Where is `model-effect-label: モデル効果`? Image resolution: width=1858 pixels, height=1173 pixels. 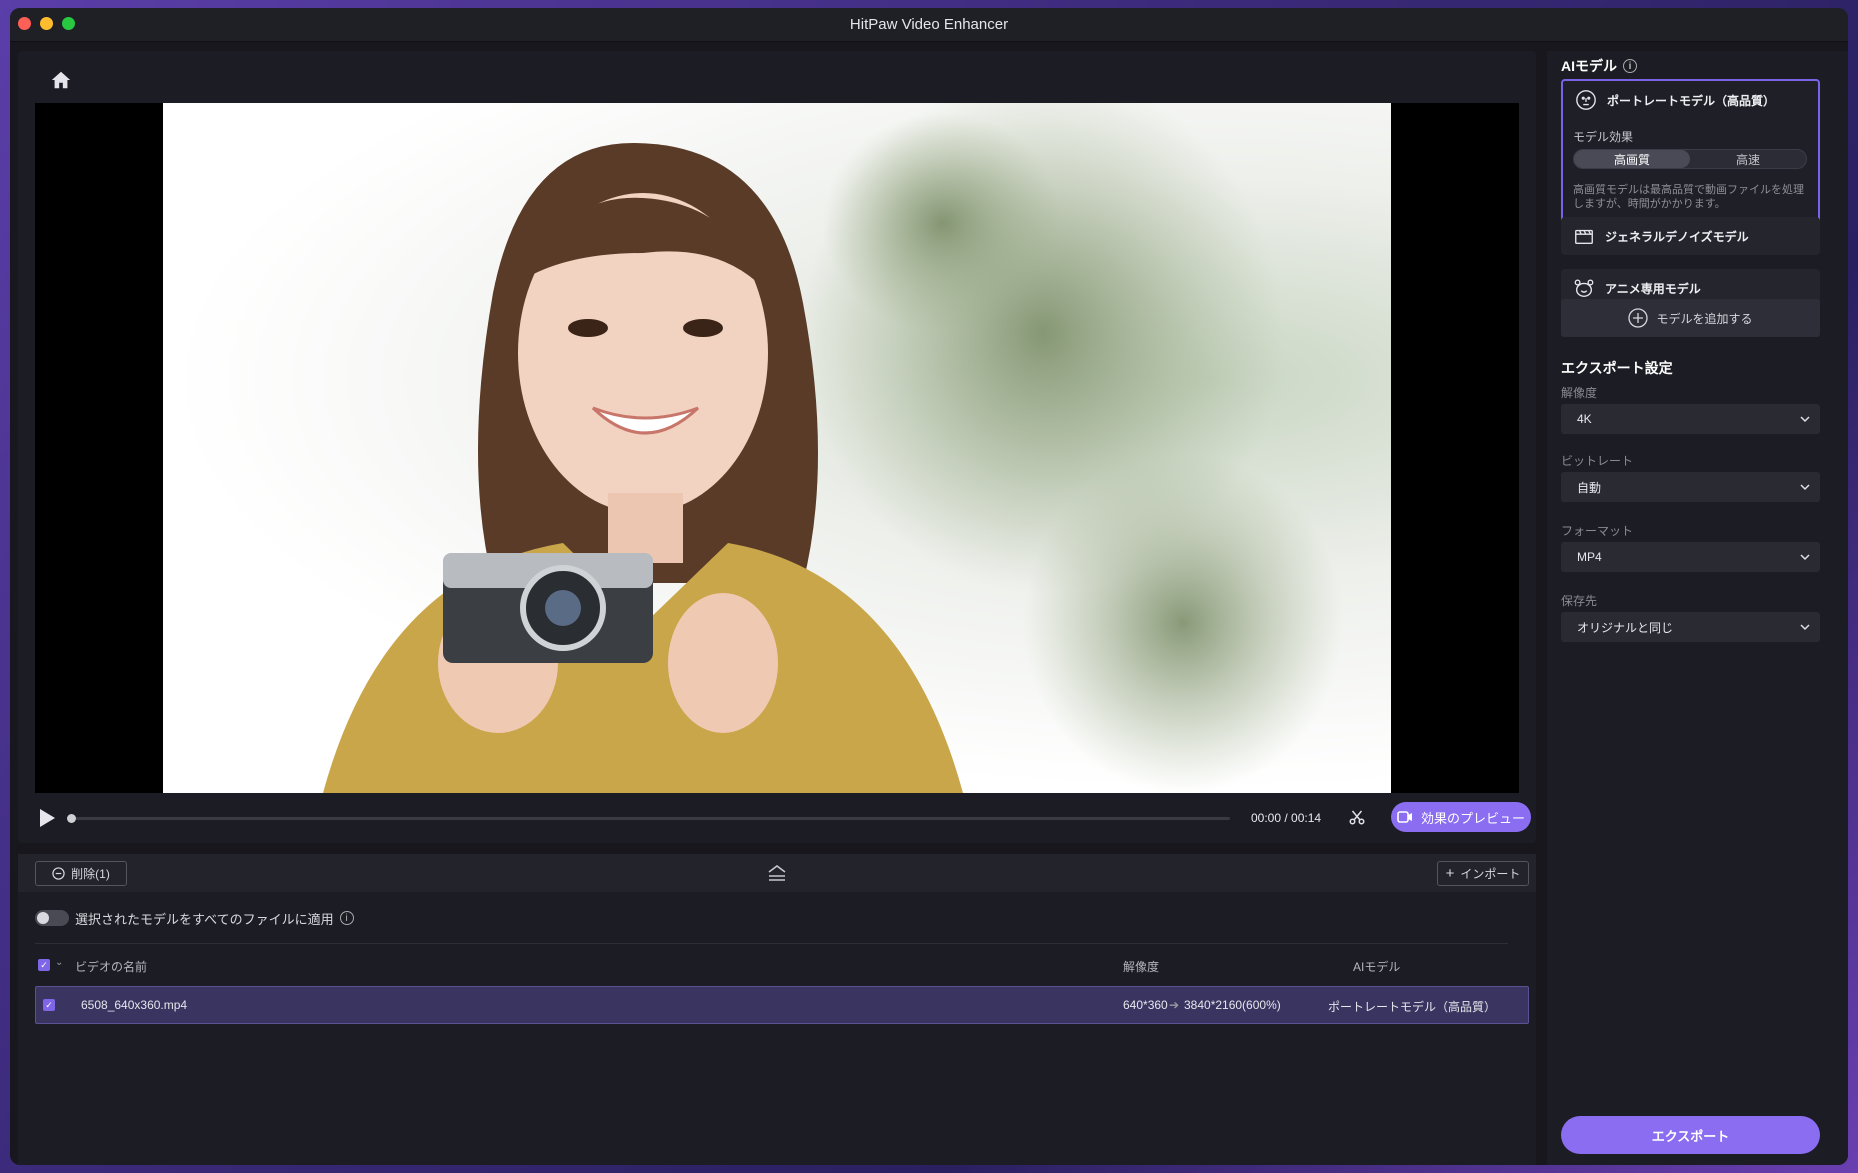
model-effect-label: モデル効果 is located at coordinates (1603, 137).